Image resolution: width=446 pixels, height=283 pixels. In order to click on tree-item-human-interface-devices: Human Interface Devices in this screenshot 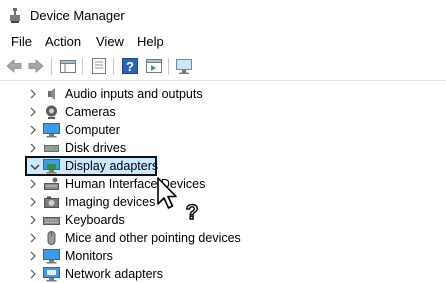, I will do `click(223, 184)`.